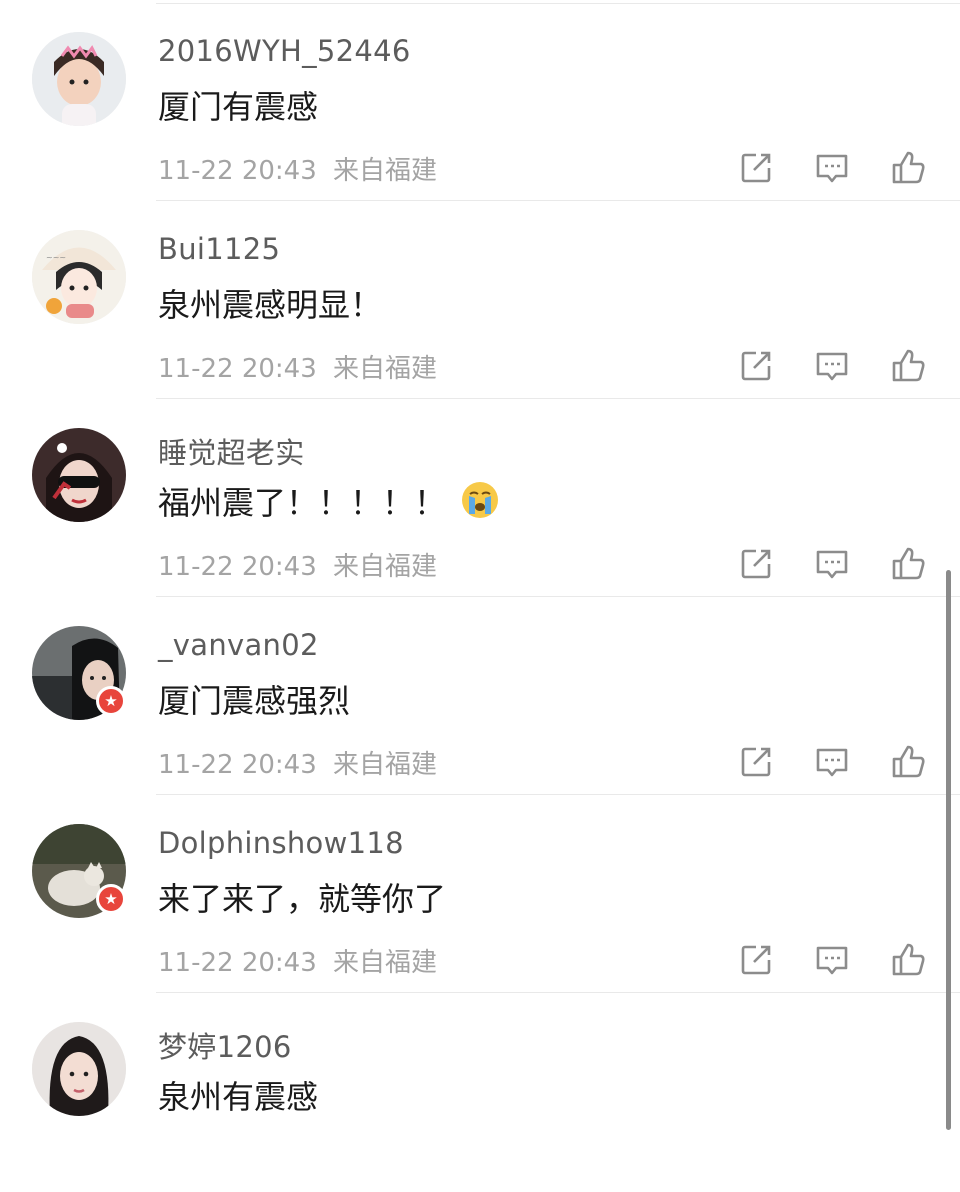  Describe the element at coordinates (281, 843) in the screenshot. I see `username: Dolphinshow118` at that location.